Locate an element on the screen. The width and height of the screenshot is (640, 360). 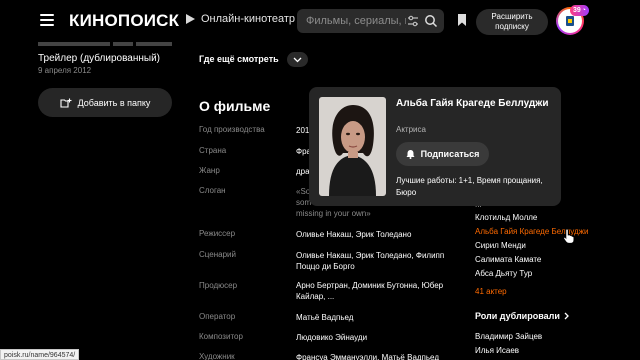
trailer-title: Трейлер (дублированный) is located at coordinates (99, 58).